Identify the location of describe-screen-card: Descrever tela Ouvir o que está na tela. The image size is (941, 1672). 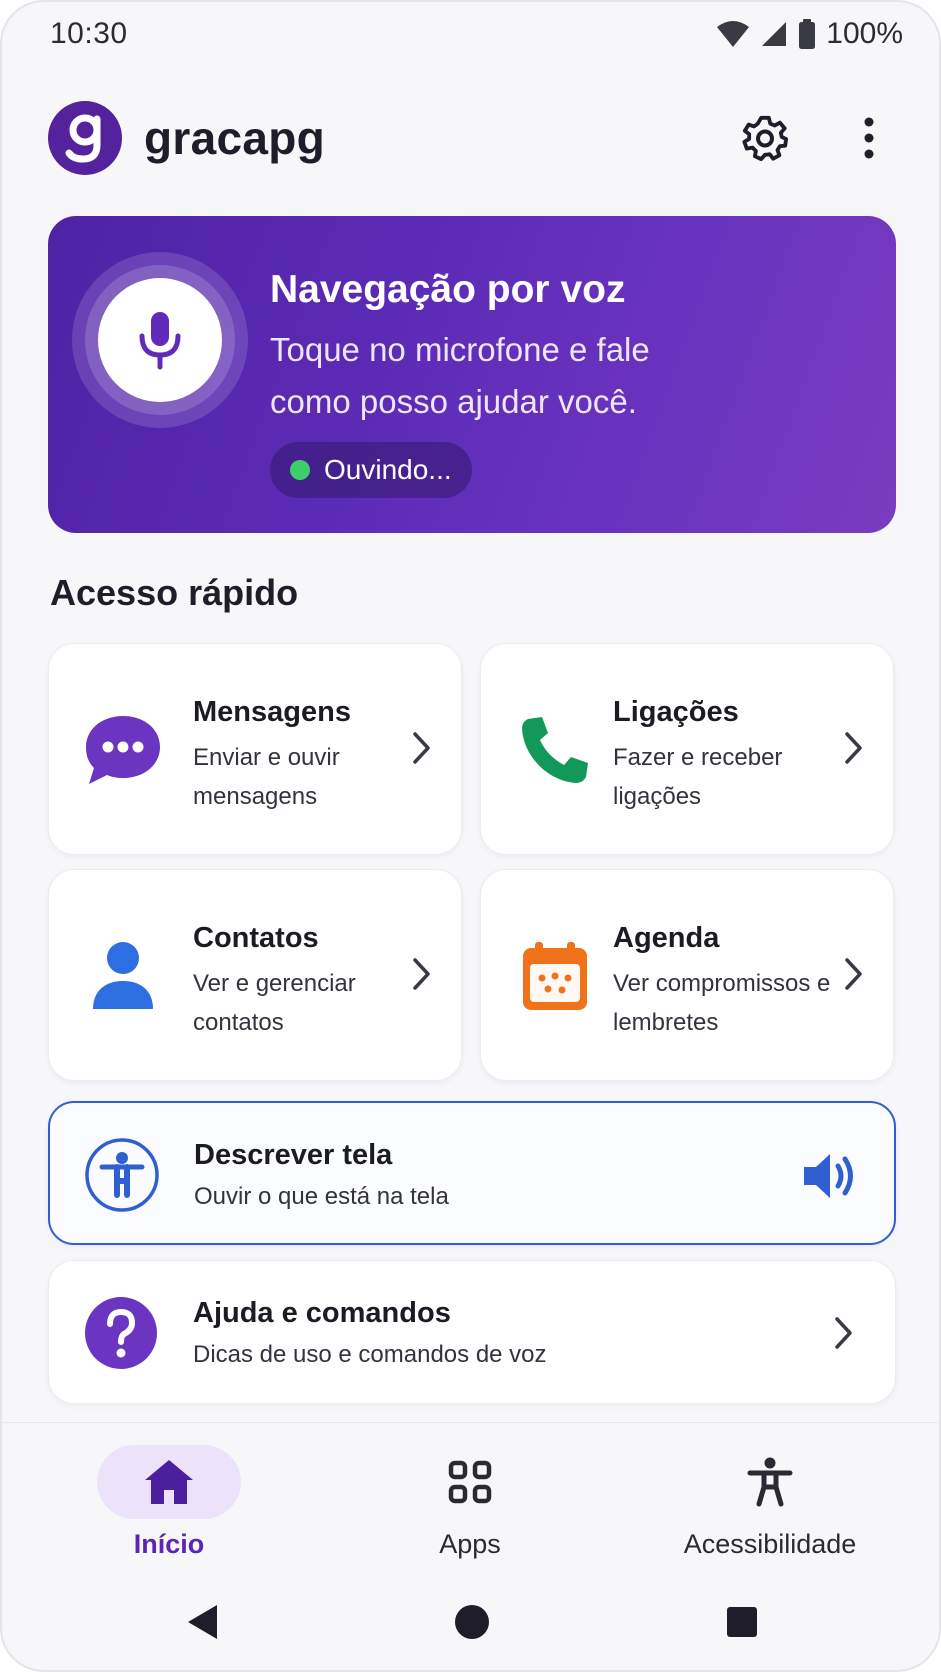
(472, 1173).